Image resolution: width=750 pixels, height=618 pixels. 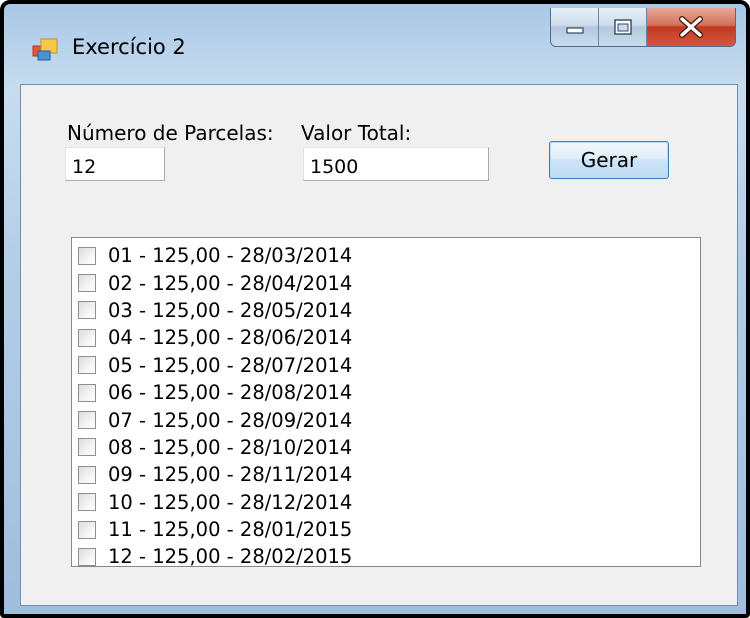 I want to click on list-item: 03 - 125,00 - 28/05/2014, so click(x=215, y=310).